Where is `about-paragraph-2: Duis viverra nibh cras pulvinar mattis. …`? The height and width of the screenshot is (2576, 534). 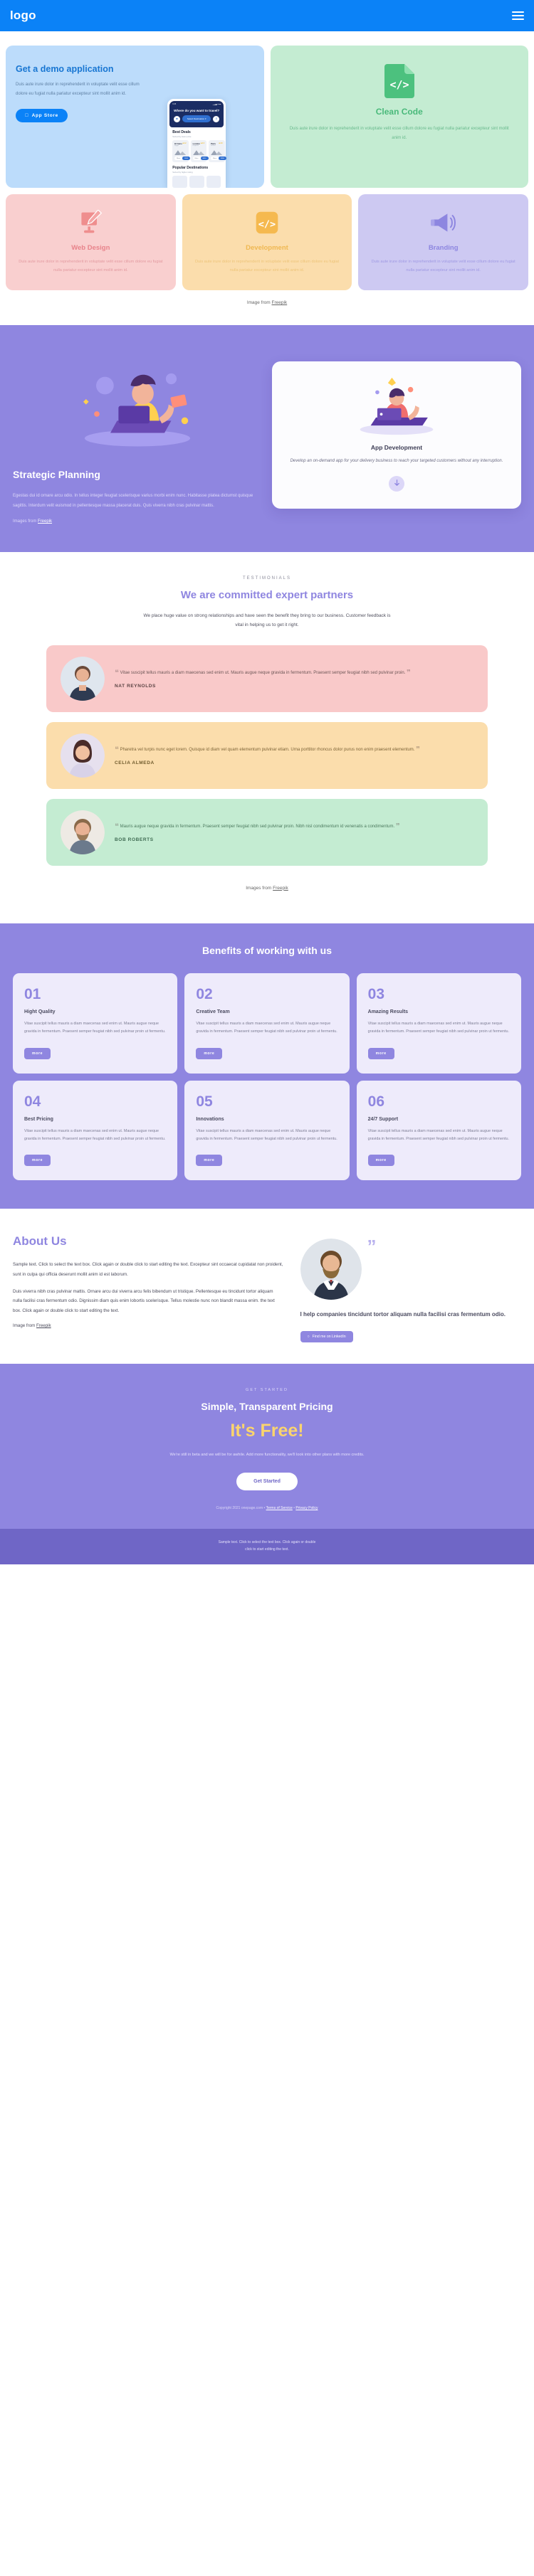
about-paragraph-2: Duis viverra nibh cras pulvinar mattis. … is located at coordinates (144, 1300).